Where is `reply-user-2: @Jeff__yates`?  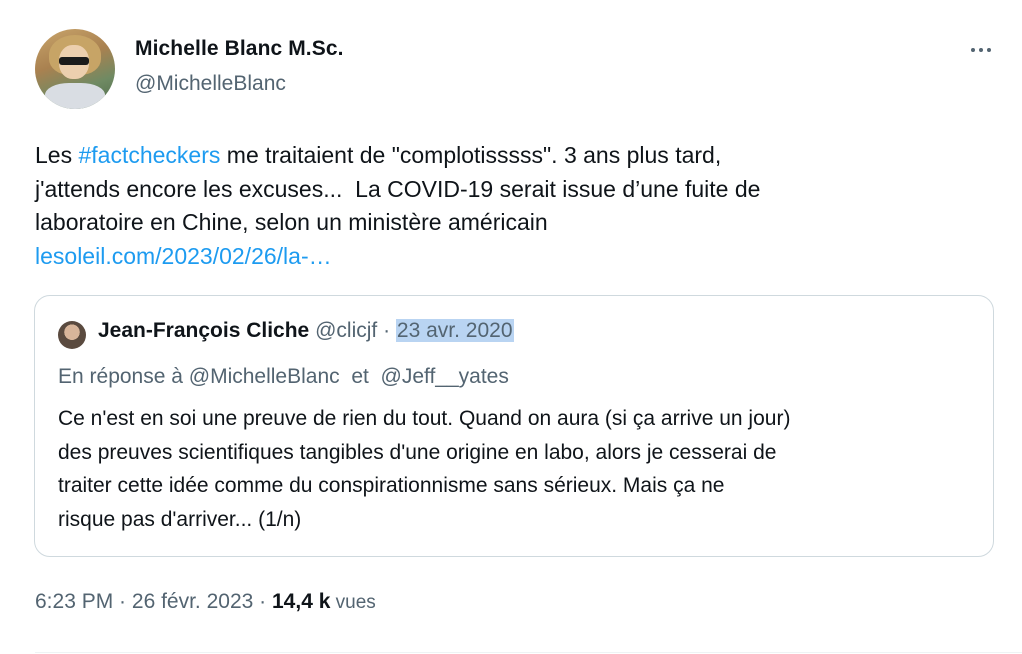
reply-user-2: @Jeff__yates is located at coordinates (444, 376).